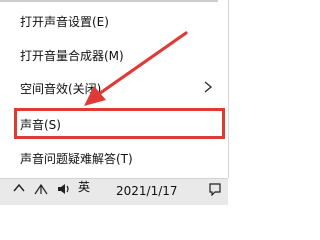  What do you see at coordinates (64, 22) in the screenshot?
I see `menu-item-label: 打开声音设置(E)` at bounding box center [64, 22].